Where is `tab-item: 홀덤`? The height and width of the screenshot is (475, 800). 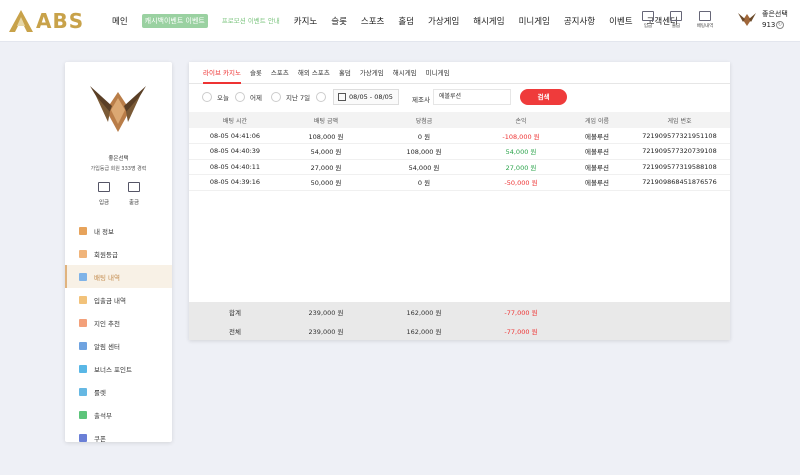 tab-item: 홀덤 is located at coordinates (345, 73).